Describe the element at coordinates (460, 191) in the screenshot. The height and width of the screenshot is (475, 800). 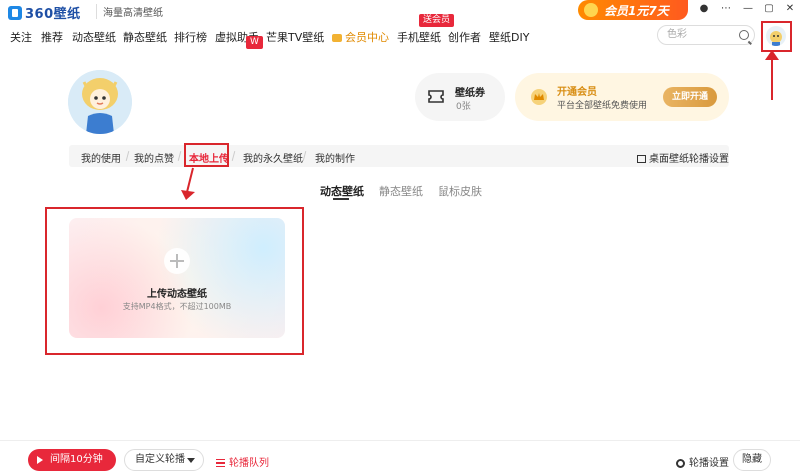
I see `subtab-mouse-skin: 鼠标皮肤` at that location.